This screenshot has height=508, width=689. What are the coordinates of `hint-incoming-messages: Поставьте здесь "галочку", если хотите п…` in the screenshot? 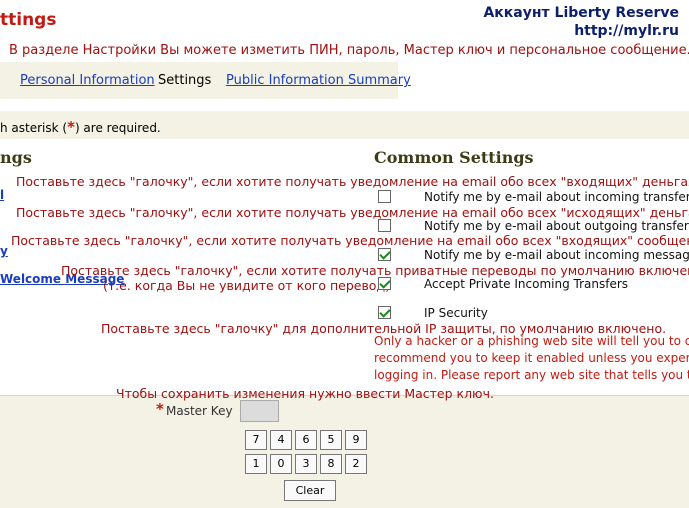 It's located at (350, 240).